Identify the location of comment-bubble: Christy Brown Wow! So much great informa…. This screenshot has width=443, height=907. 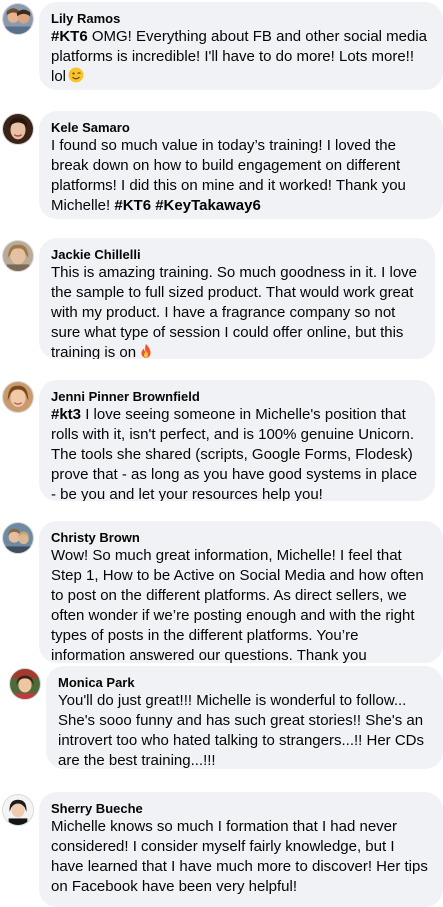
(241, 592).